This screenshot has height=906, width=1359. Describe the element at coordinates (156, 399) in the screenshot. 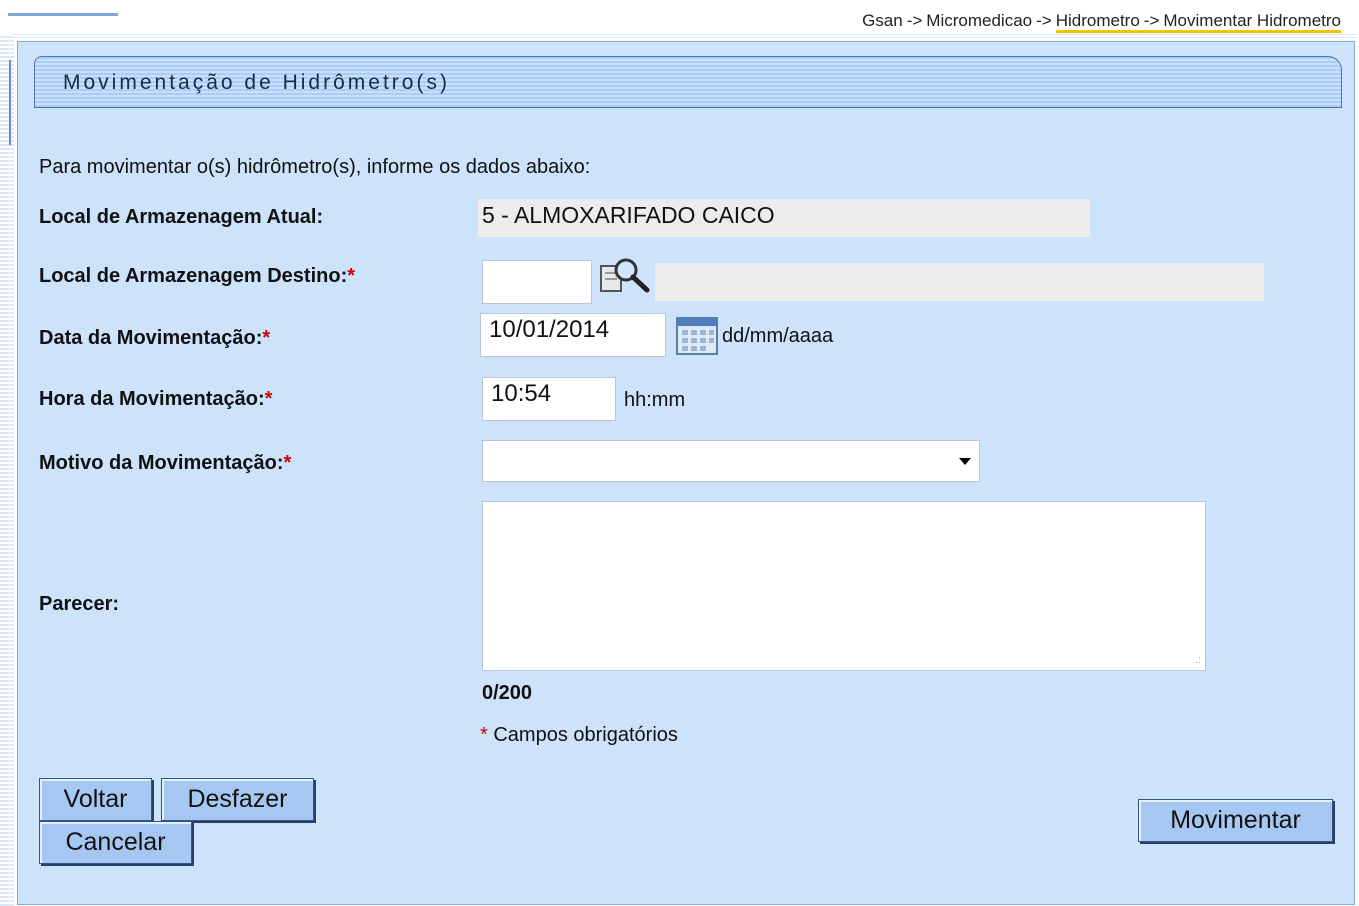

I see `hora-label: Hora da Movimentação:*` at that location.